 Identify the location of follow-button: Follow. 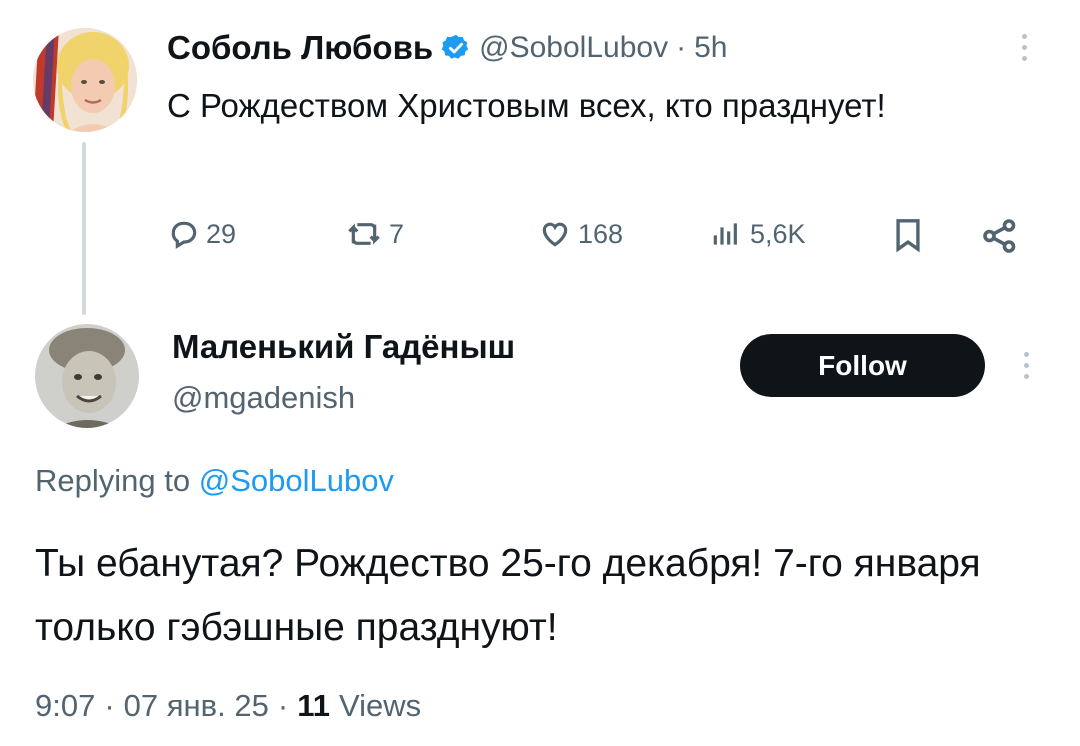
(862, 365).